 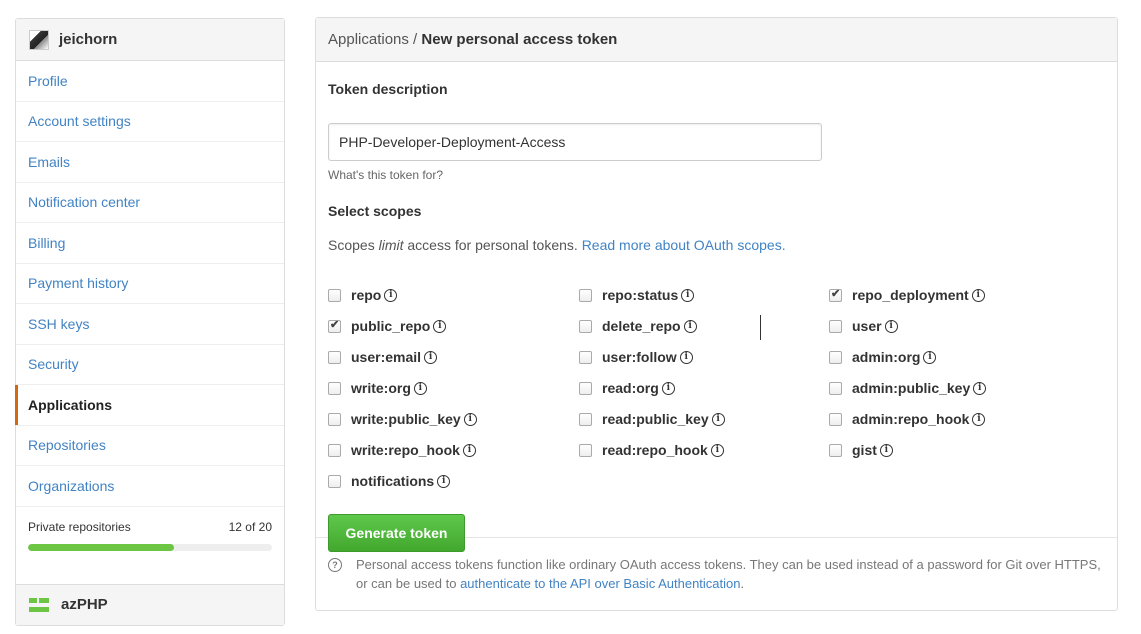 What do you see at coordinates (883, 357) in the screenshot?
I see `scope-admin-org: admin:org i` at bounding box center [883, 357].